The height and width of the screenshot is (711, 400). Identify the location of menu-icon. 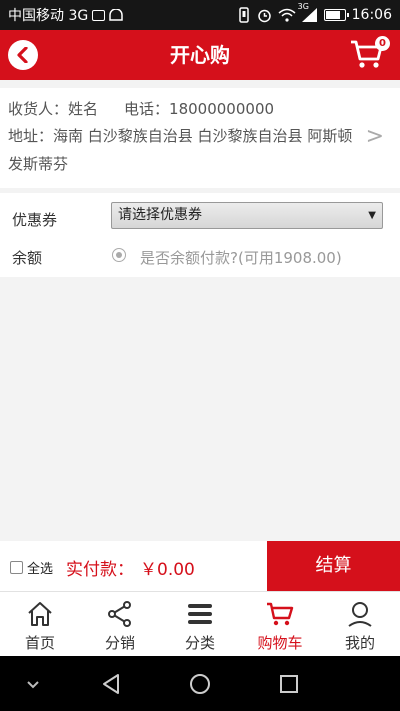
(200, 614).